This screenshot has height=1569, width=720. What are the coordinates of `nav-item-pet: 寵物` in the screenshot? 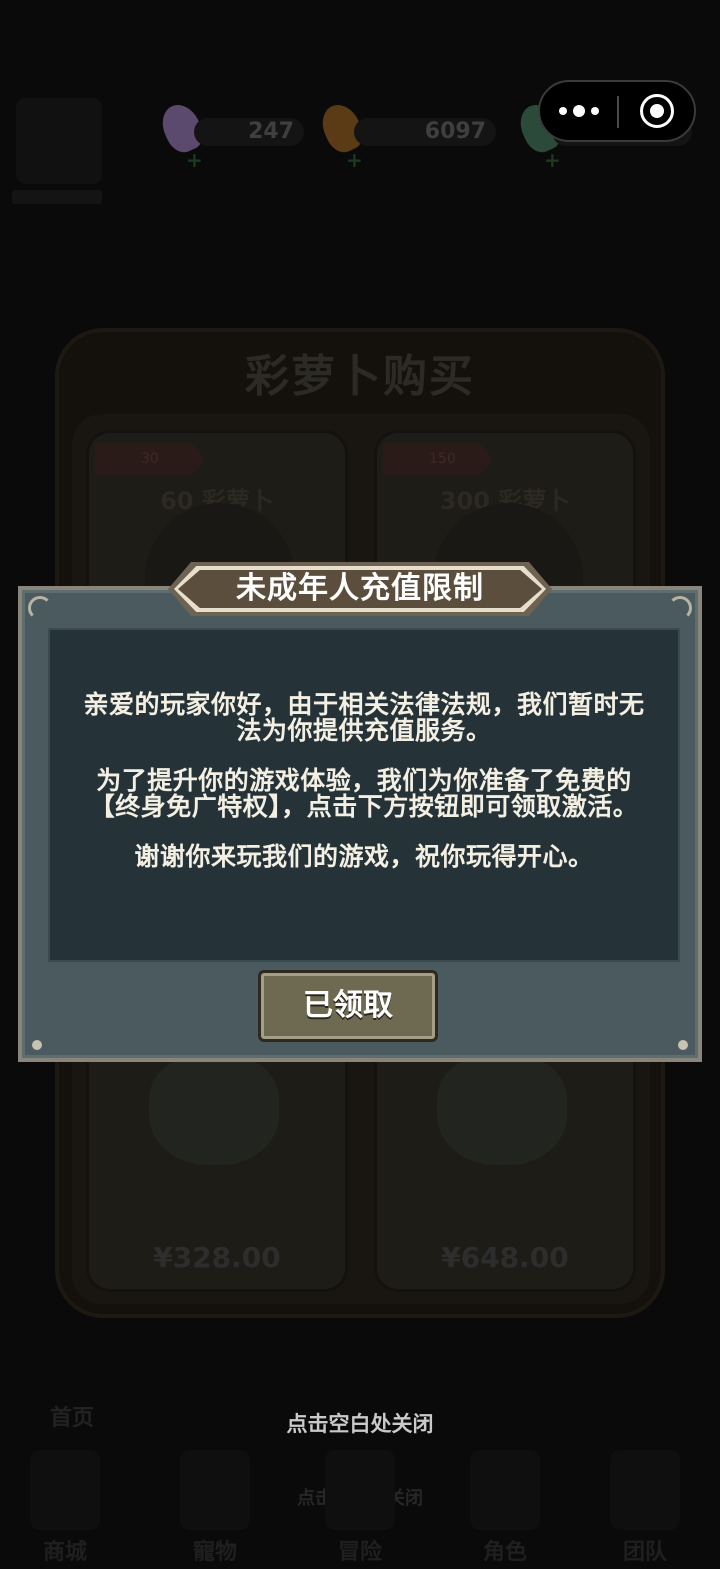 It's located at (215, 1504).